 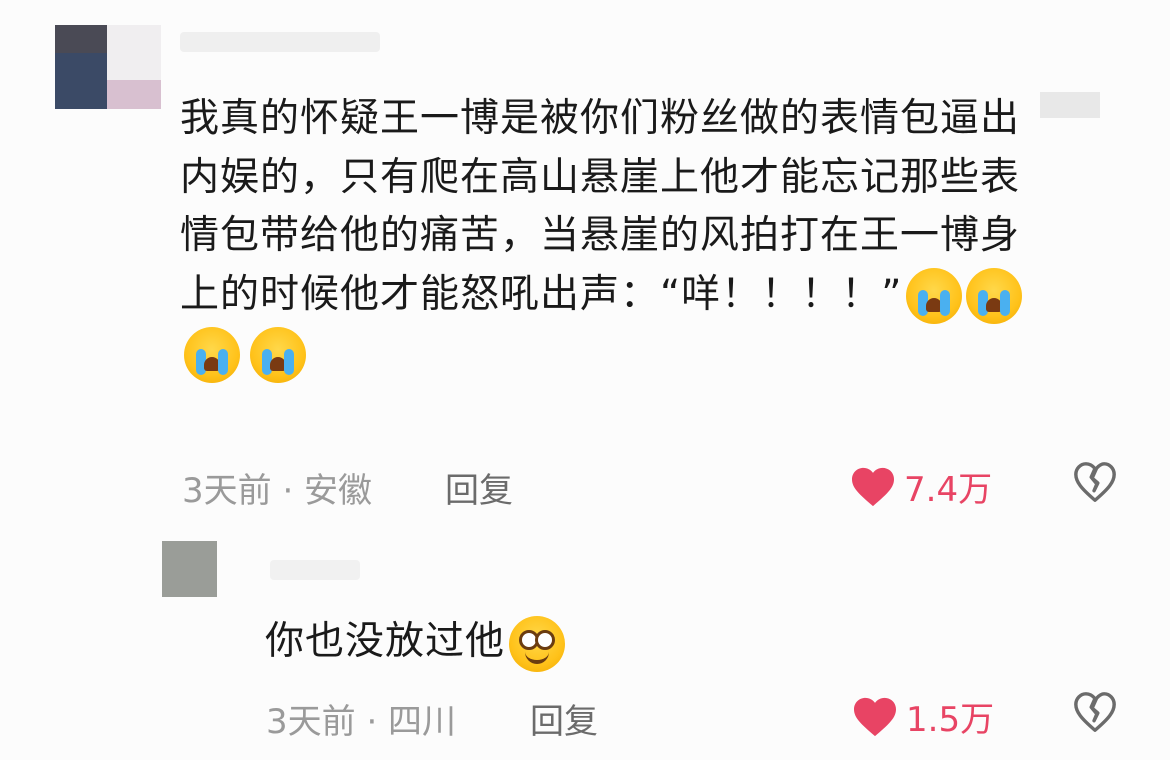 I want to click on like-count: 7.4万, so click(x=948, y=490).